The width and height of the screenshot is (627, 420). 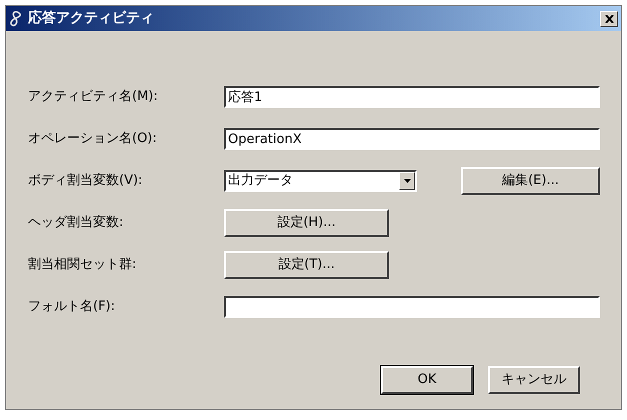 I want to click on text-field, so click(x=412, y=307).